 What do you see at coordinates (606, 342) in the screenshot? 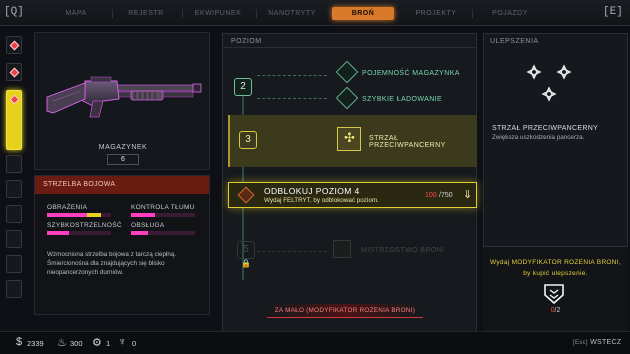
I see `back-label: WSTECZ` at bounding box center [606, 342].